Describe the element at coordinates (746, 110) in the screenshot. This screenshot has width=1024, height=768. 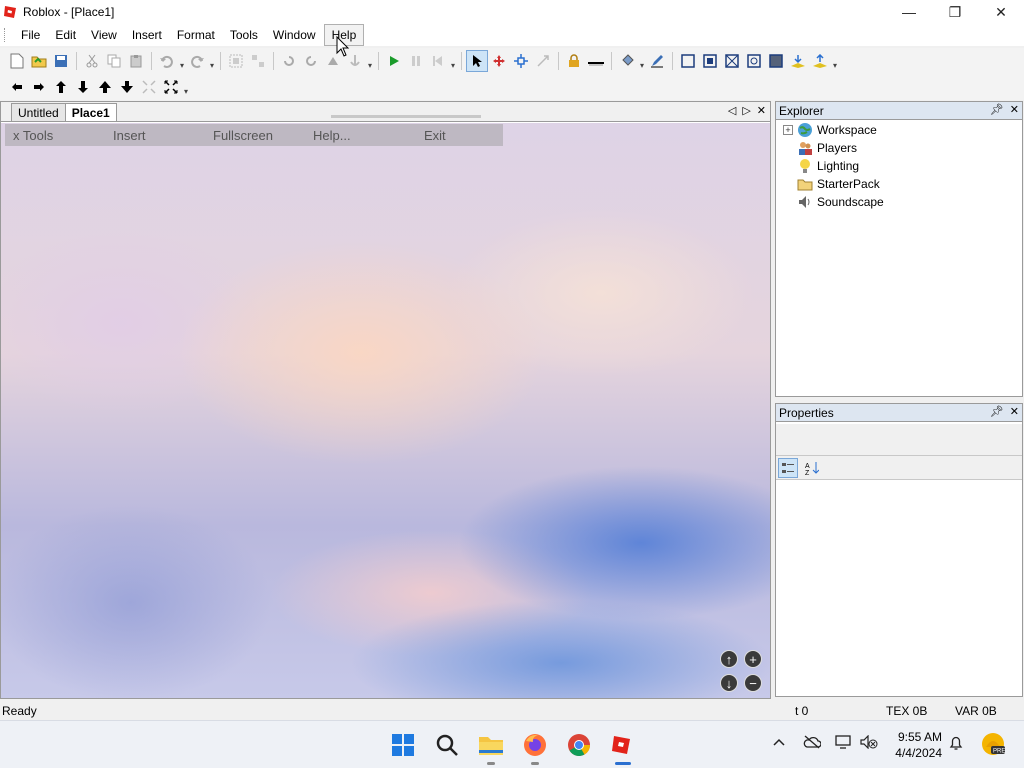
I see `tab-scroll-right-icon: ▷` at that location.